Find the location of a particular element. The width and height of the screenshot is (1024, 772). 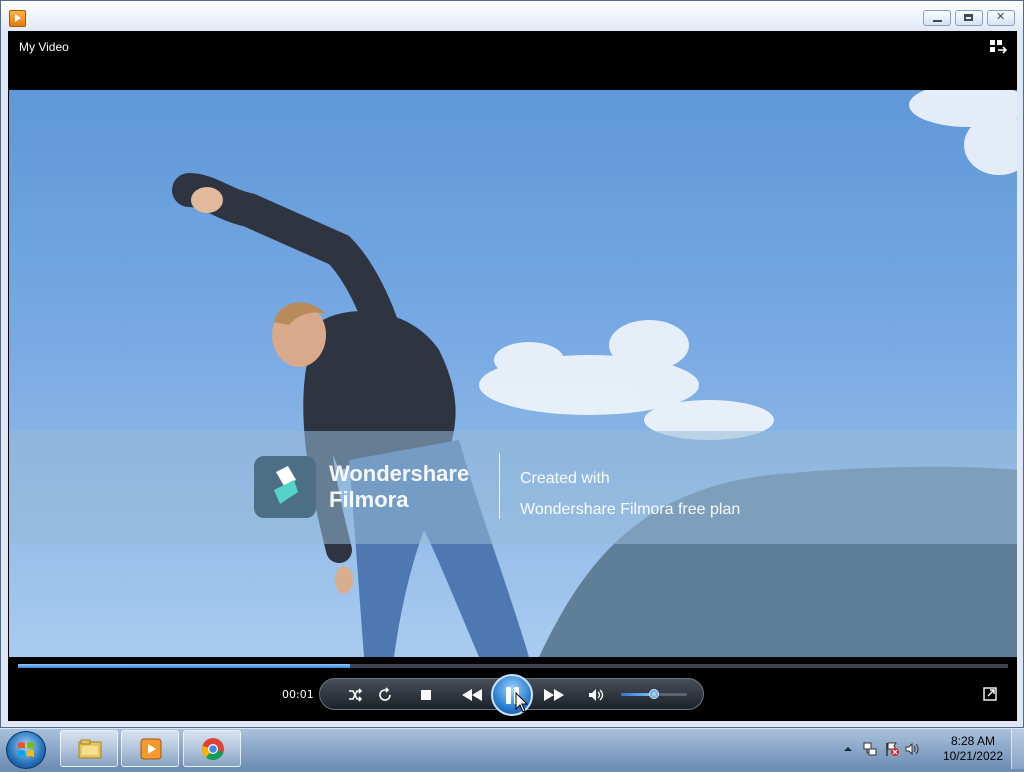

volume-slider is located at coordinates (654, 694).